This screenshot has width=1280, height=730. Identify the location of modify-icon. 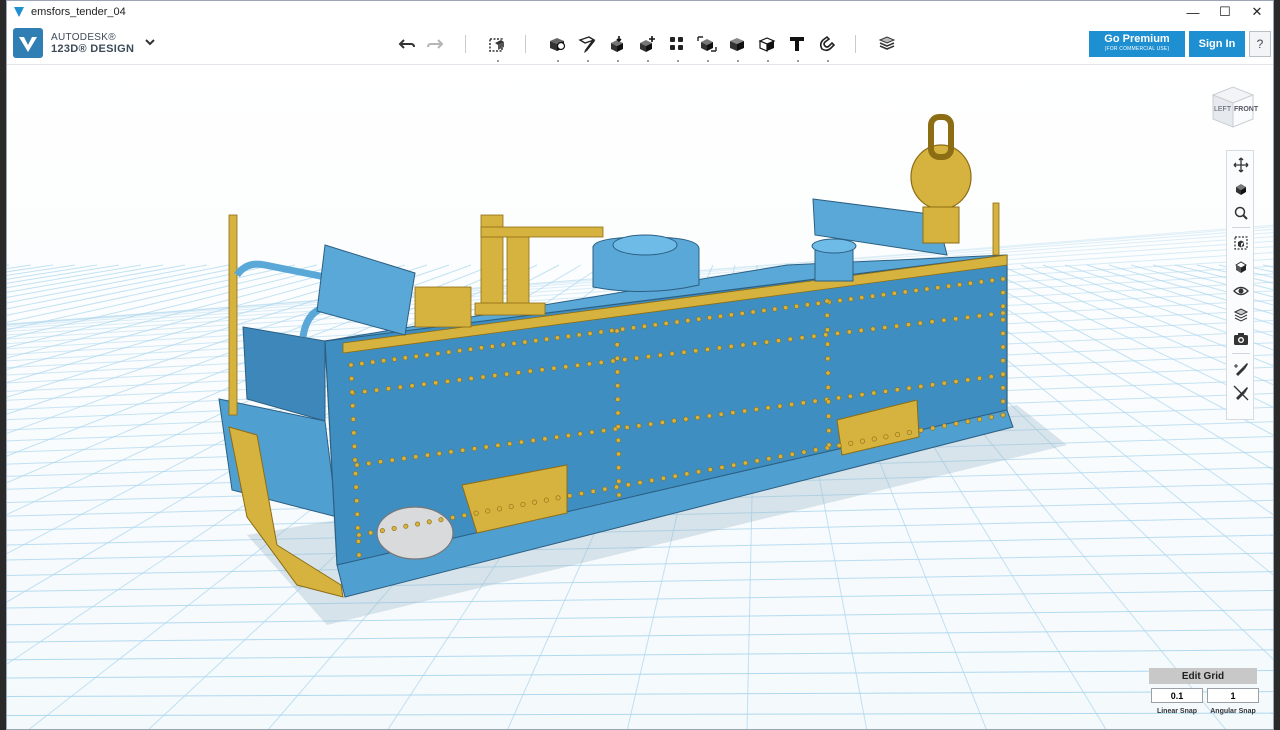
(647, 44).